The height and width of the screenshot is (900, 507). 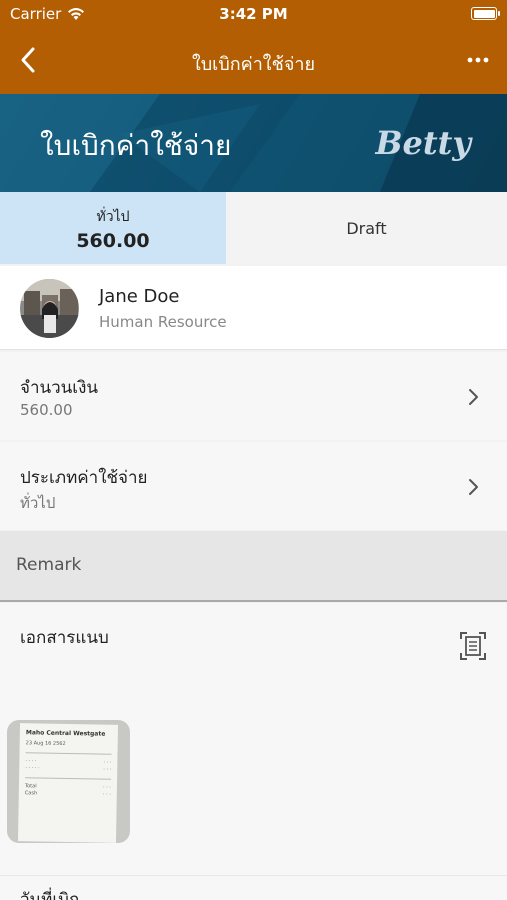 What do you see at coordinates (473, 646) in the screenshot?
I see `scan-document-icon` at bounding box center [473, 646].